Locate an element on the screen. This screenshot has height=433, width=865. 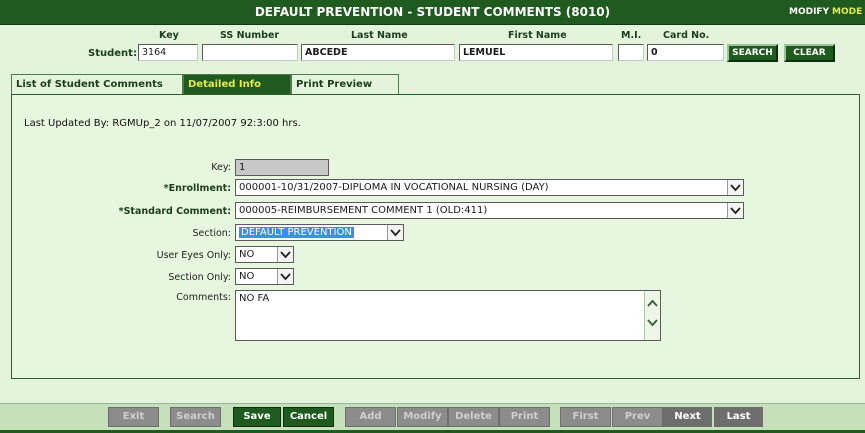
last-name-column-header: Last Name is located at coordinates (379, 35).